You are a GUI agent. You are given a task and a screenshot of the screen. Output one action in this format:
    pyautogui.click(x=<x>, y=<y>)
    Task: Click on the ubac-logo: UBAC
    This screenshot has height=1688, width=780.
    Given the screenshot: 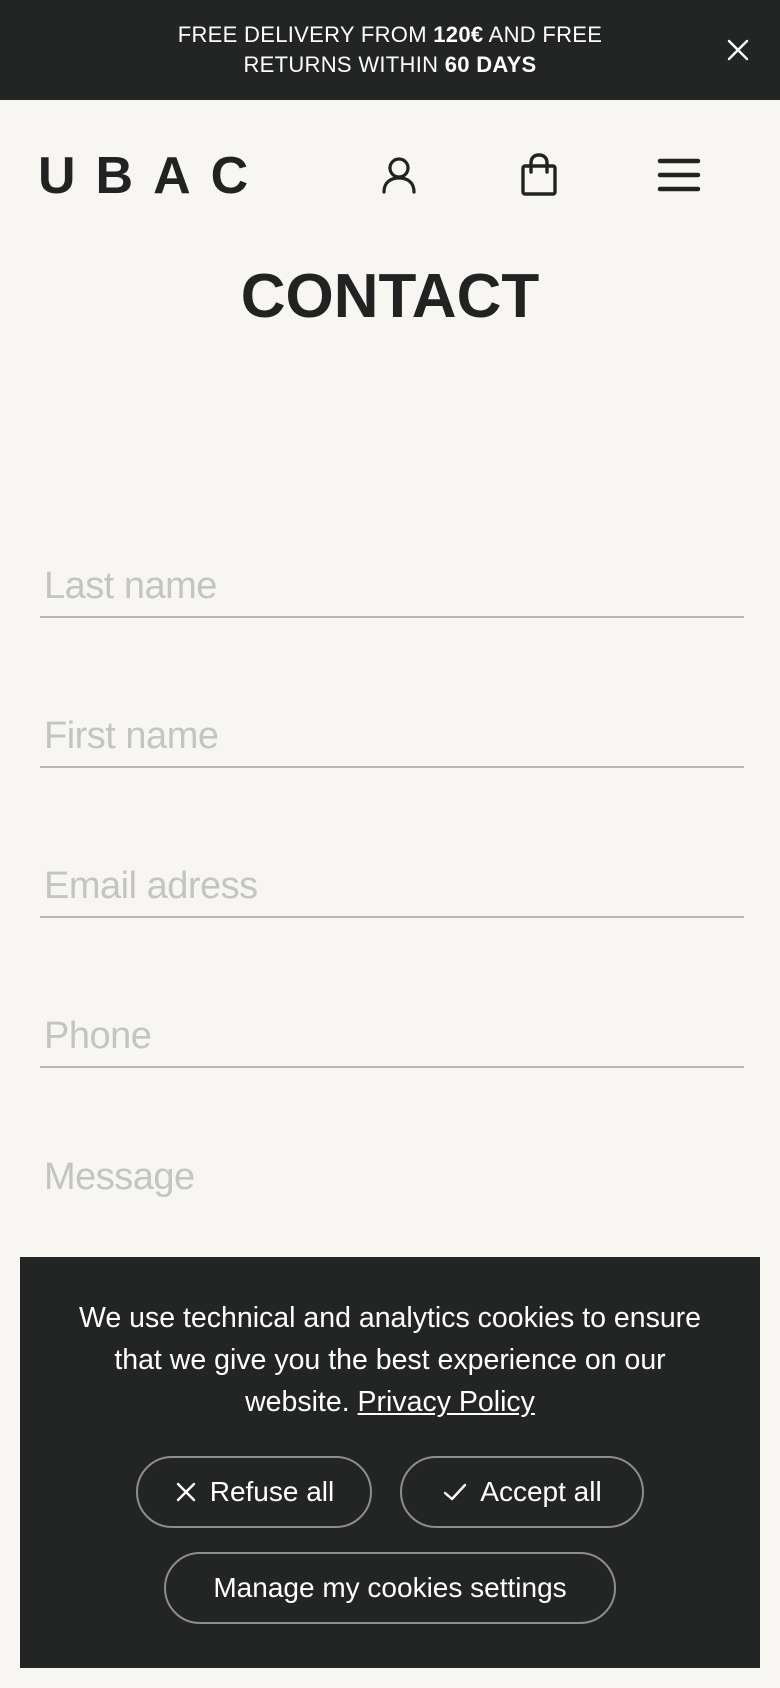 What is the action you would take?
    pyautogui.click(x=153, y=176)
    